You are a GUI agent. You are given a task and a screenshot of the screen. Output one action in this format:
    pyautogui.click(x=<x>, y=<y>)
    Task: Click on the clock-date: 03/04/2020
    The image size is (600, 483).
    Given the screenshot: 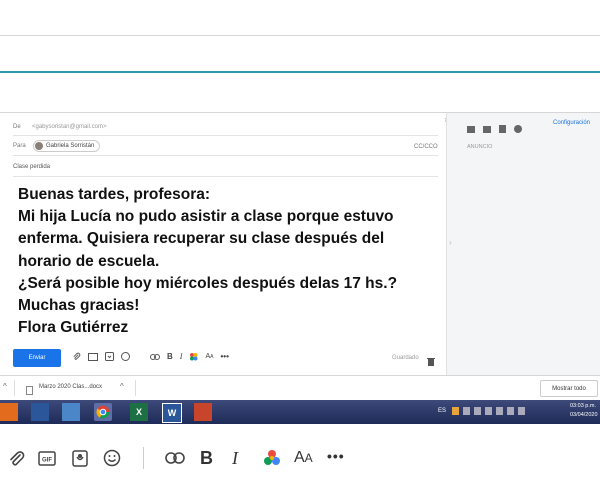 What is the action you would take?
    pyautogui.click(x=584, y=415)
    